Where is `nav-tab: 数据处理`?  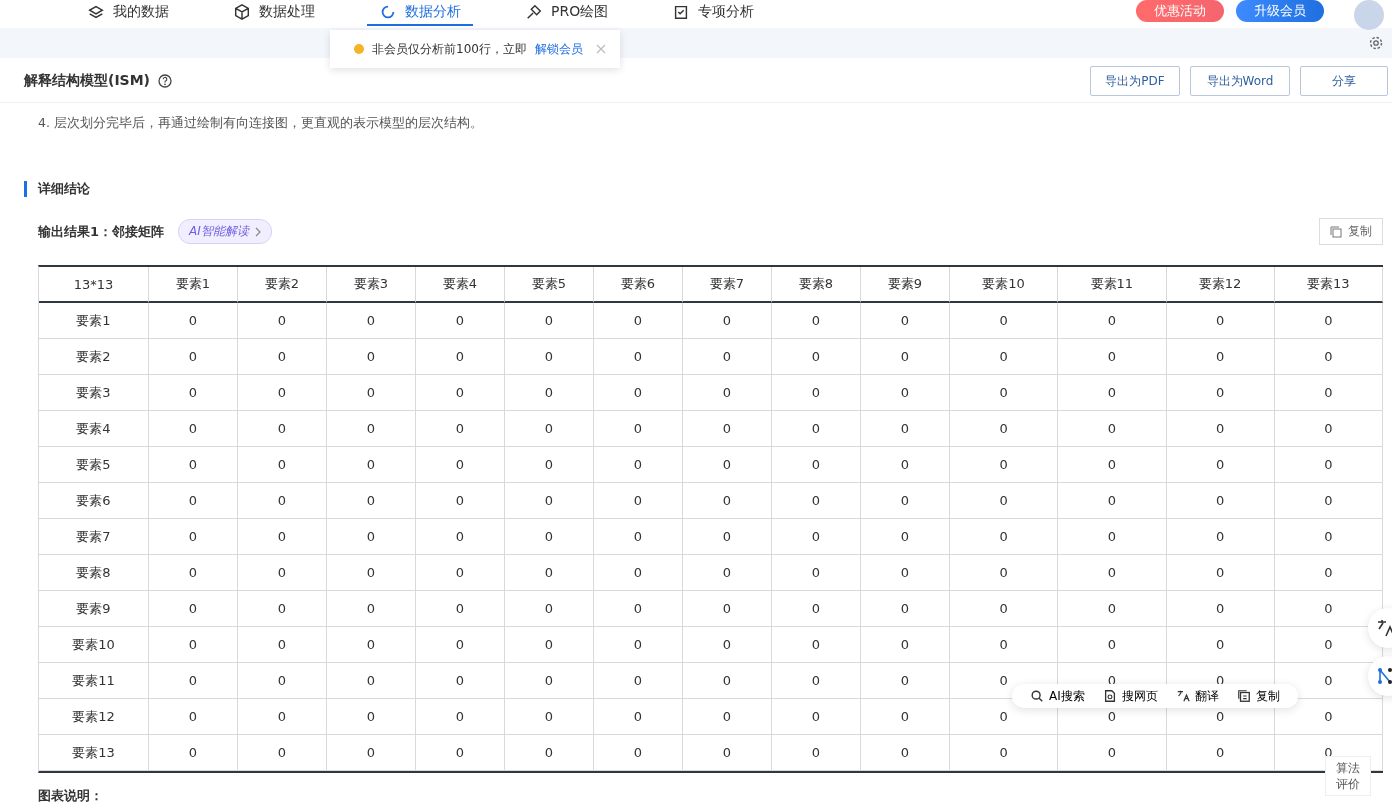
nav-tab: 数据处理 is located at coordinates (274, 13).